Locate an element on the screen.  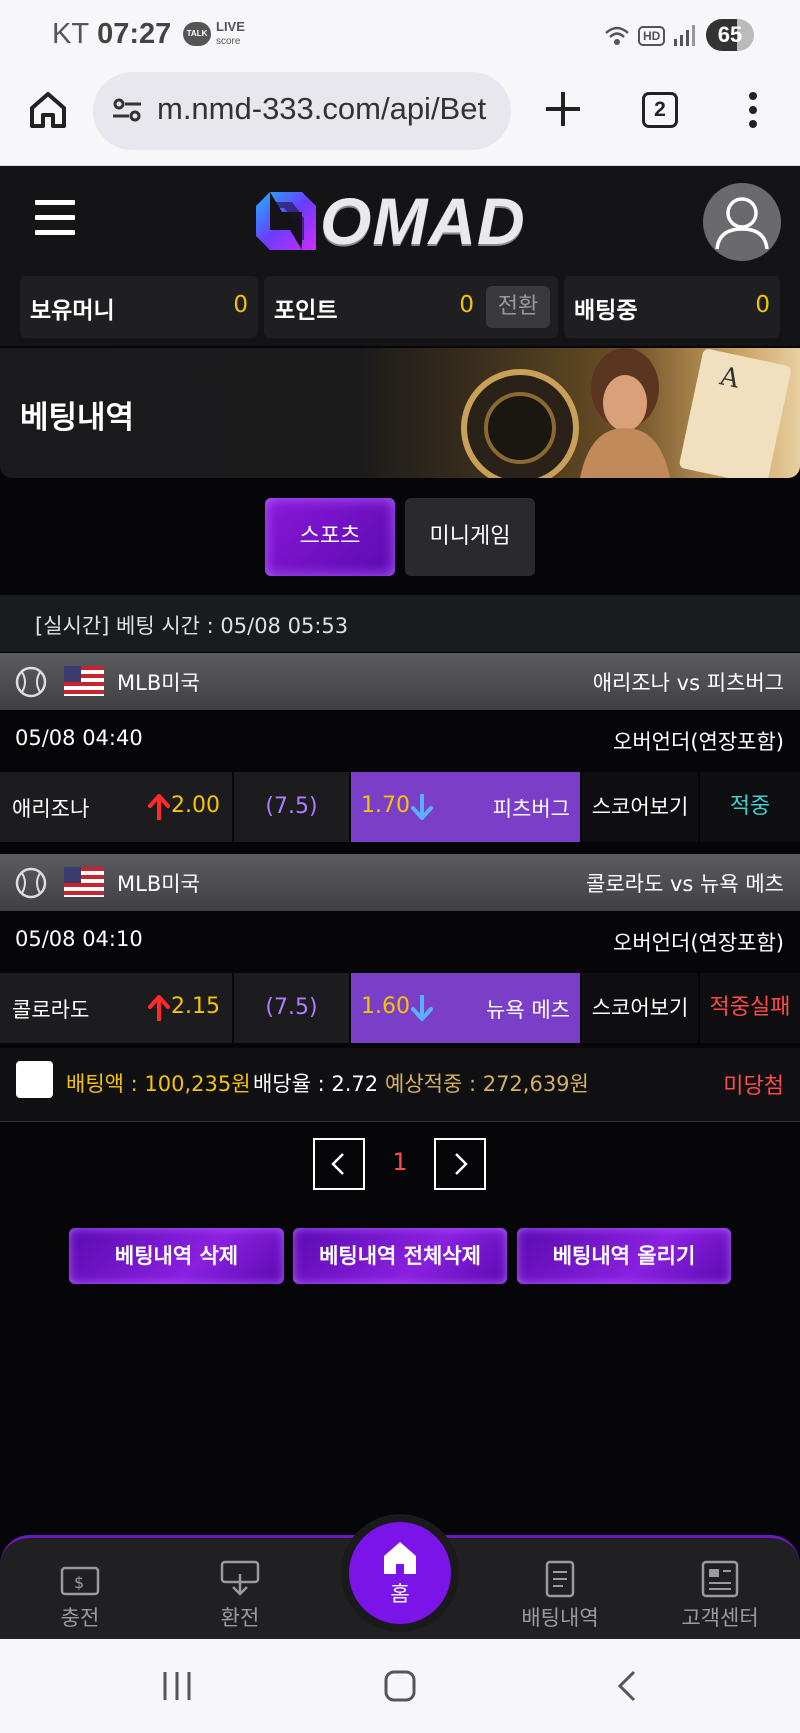
battery-level: 65 is located at coordinates (730, 34).